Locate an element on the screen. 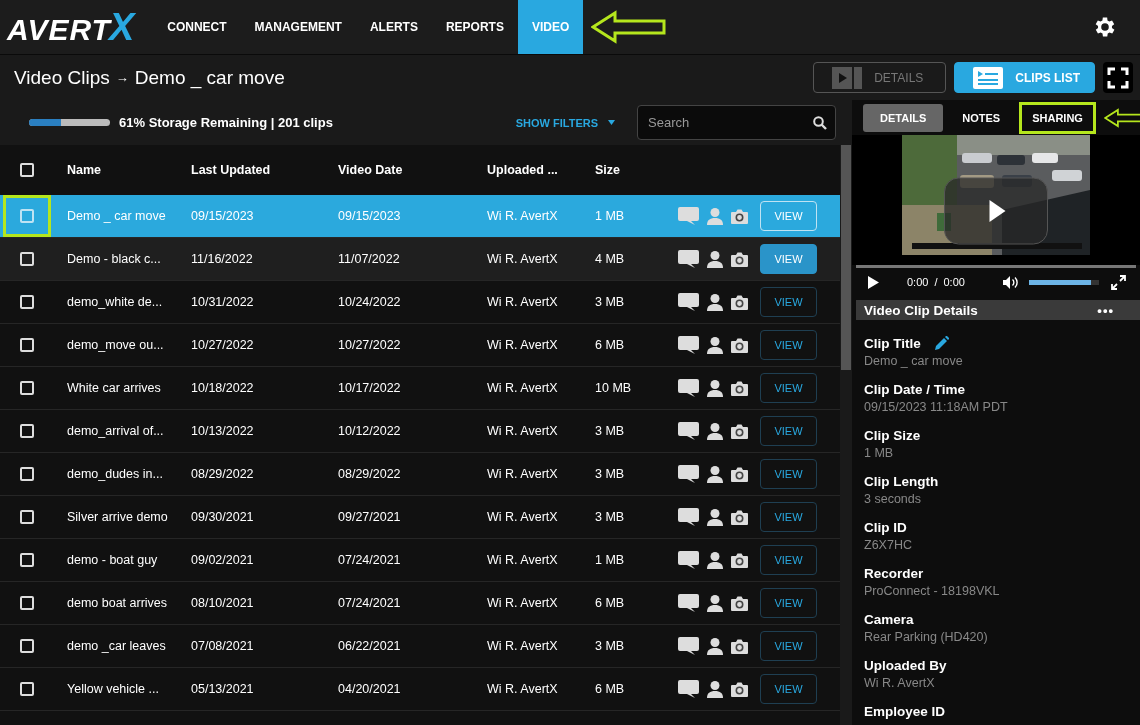 Image resolution: width=1140 pixels, height=725 pixels. expand-icon is located at coordinates (1118, 282).